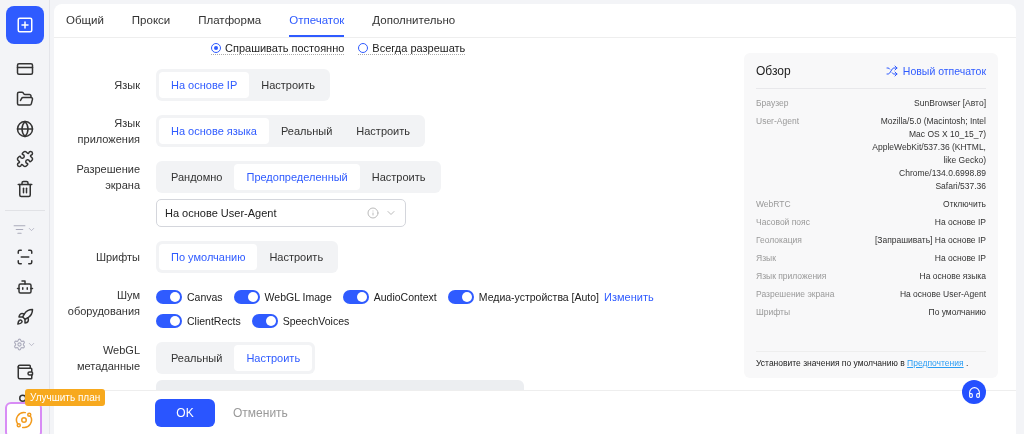 The width and height of the screenshot is (1024, 434). What do you see at coordinates (974, 392) in the screenshot?
I see `headset-icon` at bounding box center [974, 392].